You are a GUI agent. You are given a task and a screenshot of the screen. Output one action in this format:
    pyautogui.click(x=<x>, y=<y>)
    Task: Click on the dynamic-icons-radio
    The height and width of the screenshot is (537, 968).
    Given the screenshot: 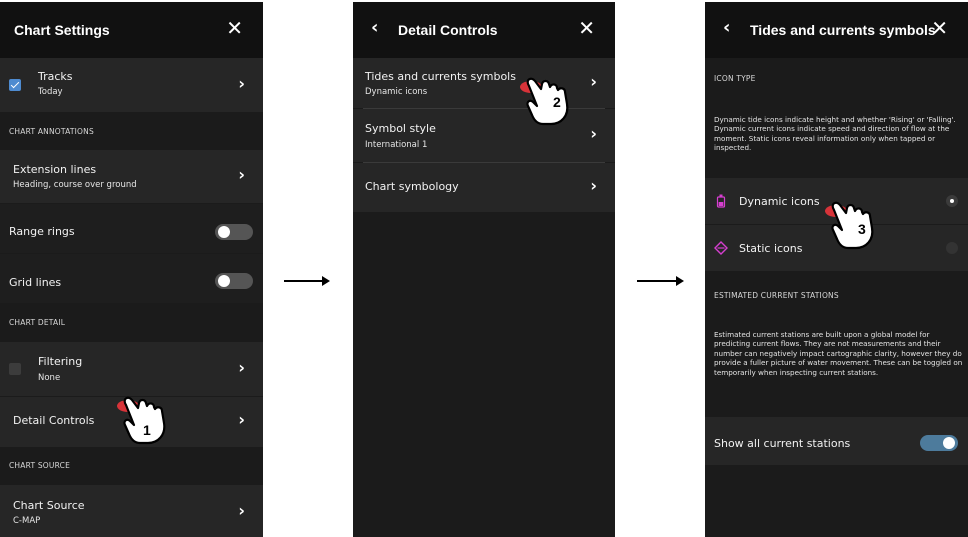 What is the action you would take?
    pyautogui.click(x=952, y=201)
    